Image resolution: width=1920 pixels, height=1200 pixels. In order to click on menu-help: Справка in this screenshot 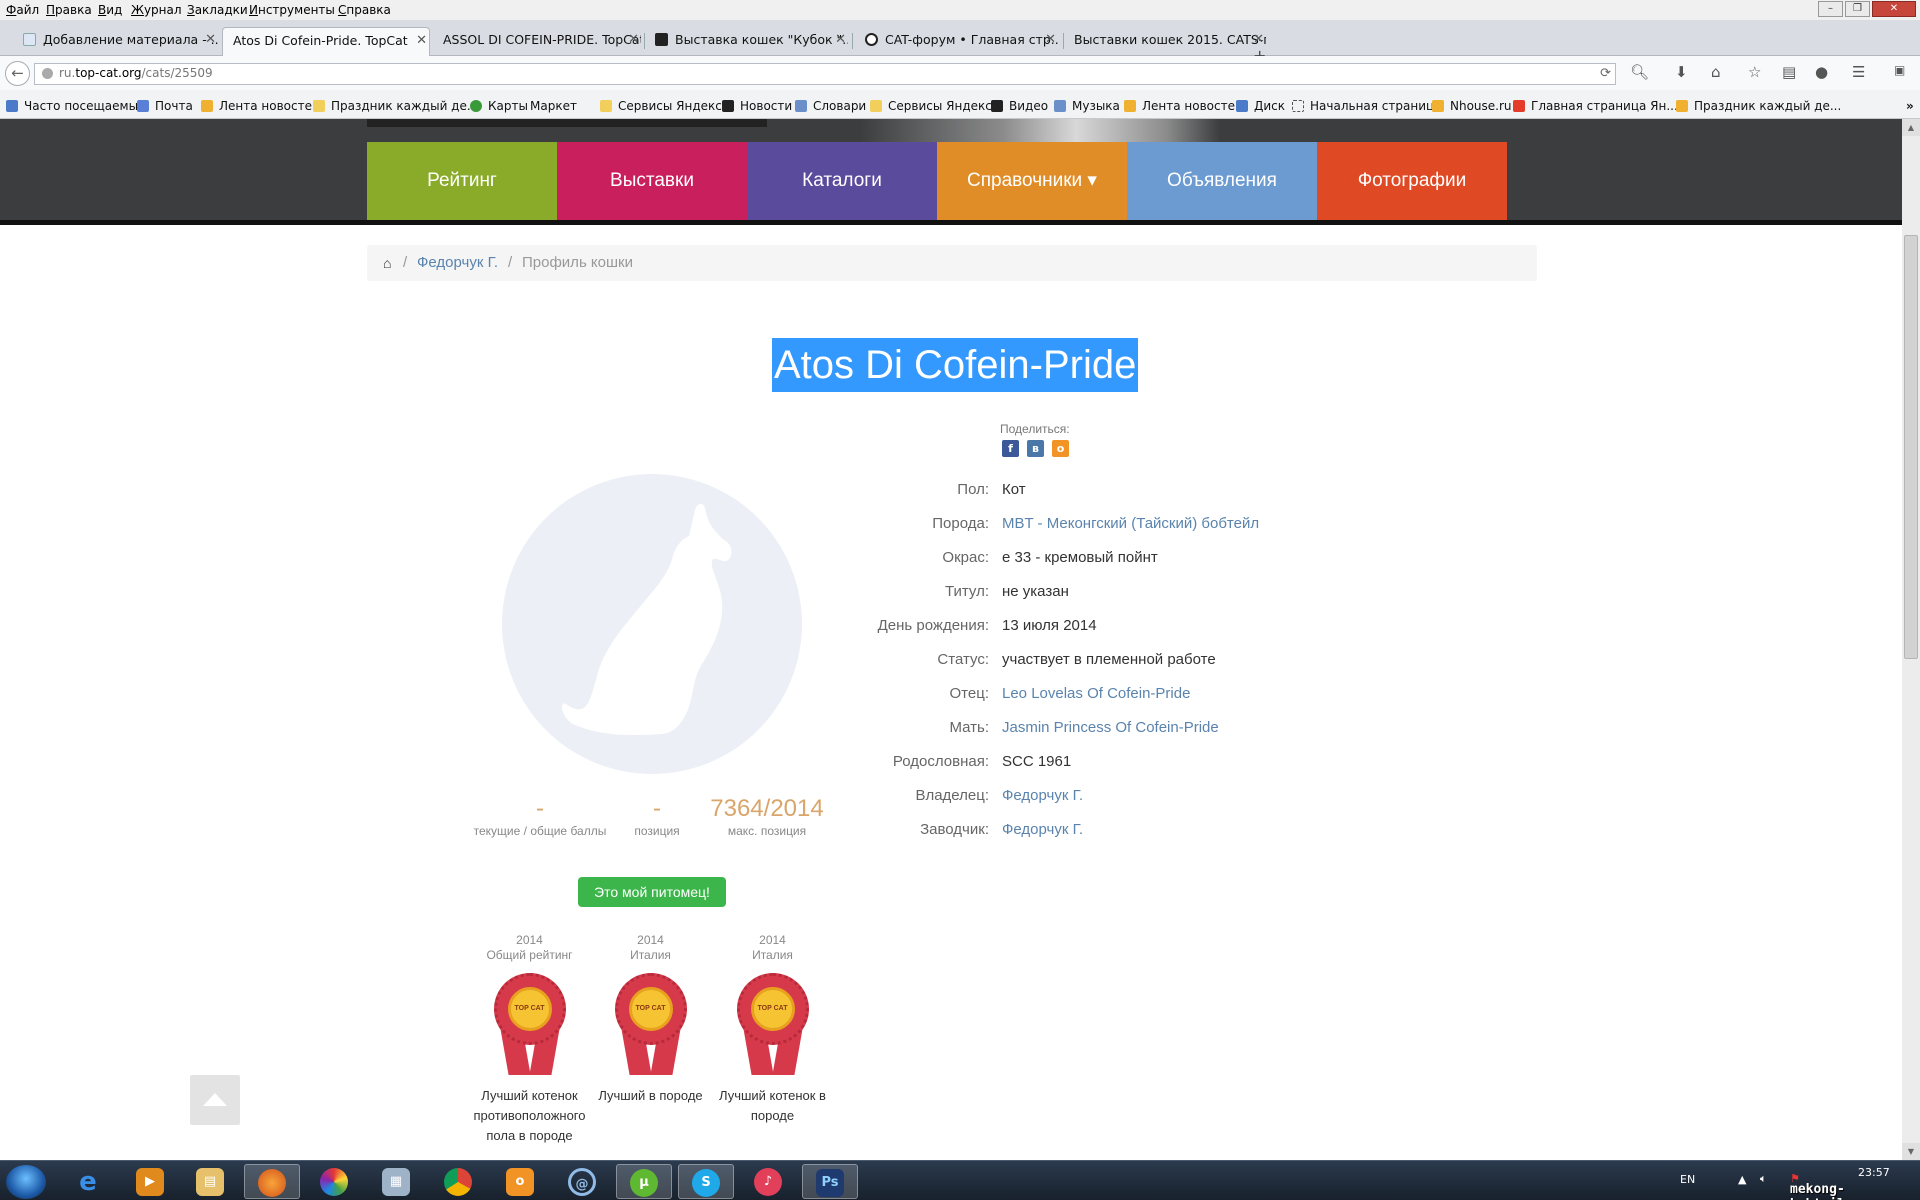, I will do `click(364, 10)`.